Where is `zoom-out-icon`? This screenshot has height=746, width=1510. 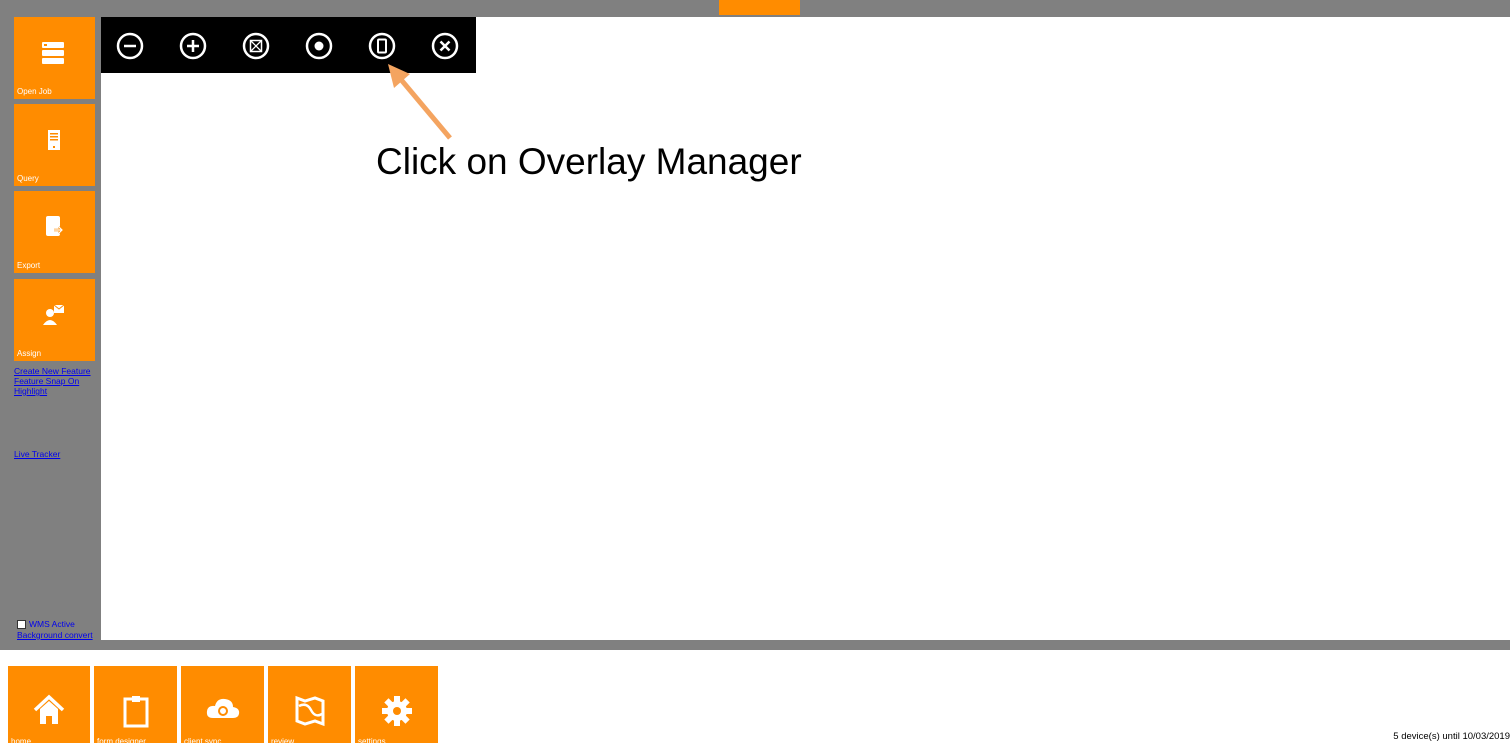 zoom-out-icon is located at coordinates (130, 46).